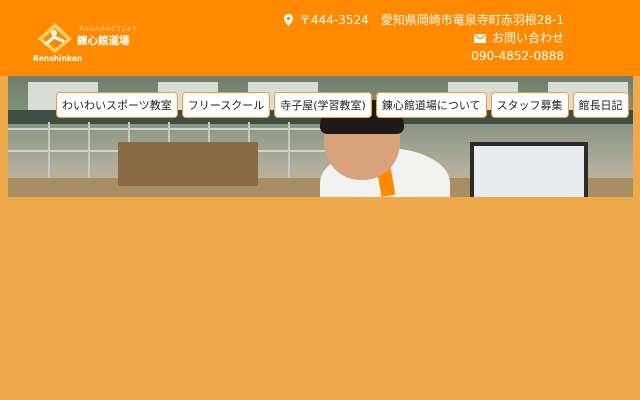  Describe the element at coordinates (226, 105) in the screenshot. I see `nav-item-free-school: フリースクール` at that location.